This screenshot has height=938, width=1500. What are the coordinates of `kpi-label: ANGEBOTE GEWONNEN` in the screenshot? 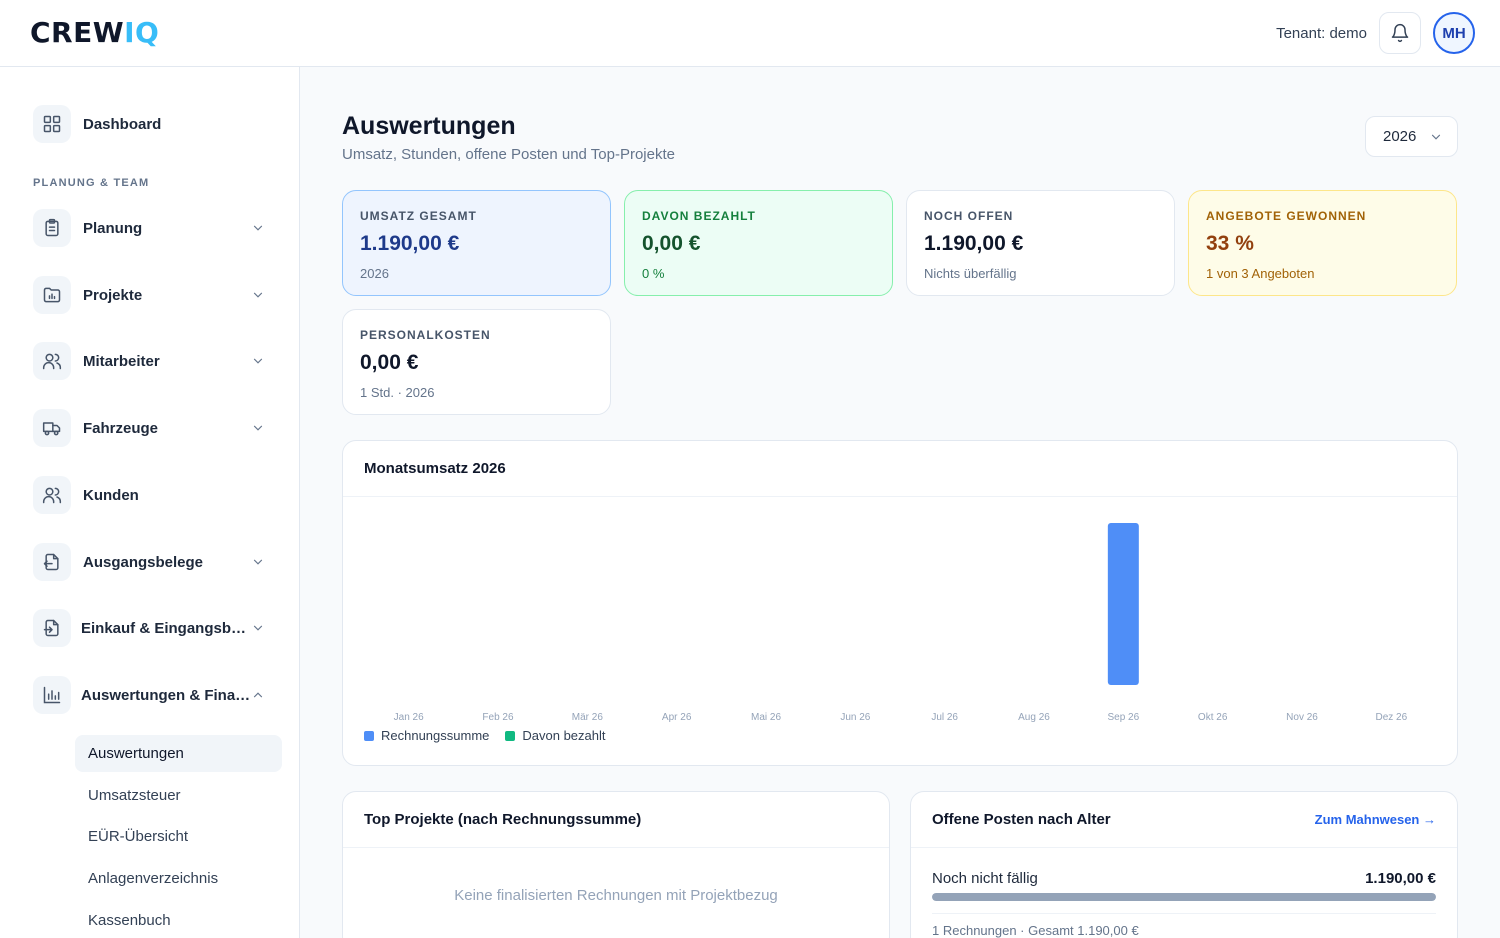 It's located at (1286, 216).